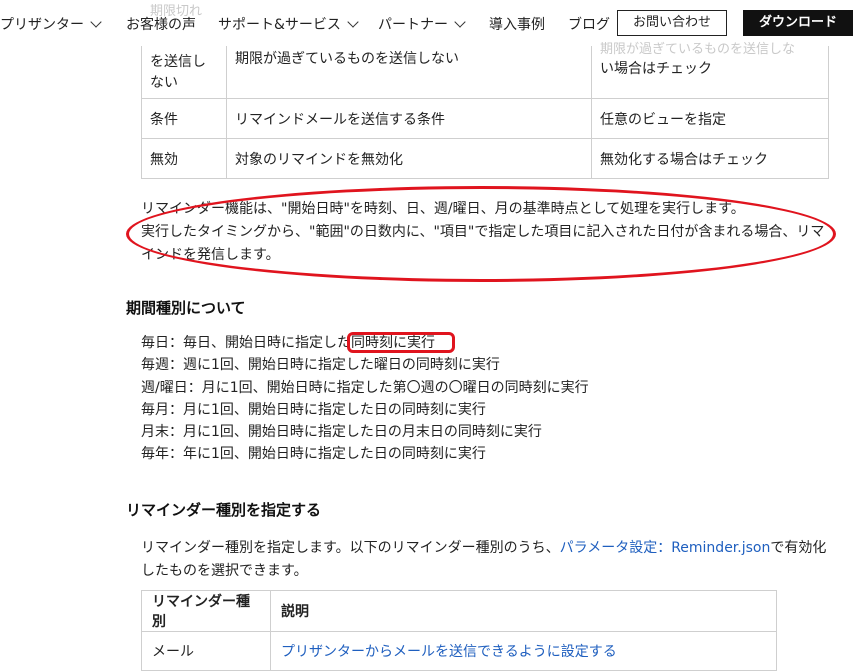 This screenshot has height=671, width=862. What do you see at coordinates (176, 11) in the screenshot?
I see `scrolled-text-fragment: 期限切れ` at bounding box center [176, 11].